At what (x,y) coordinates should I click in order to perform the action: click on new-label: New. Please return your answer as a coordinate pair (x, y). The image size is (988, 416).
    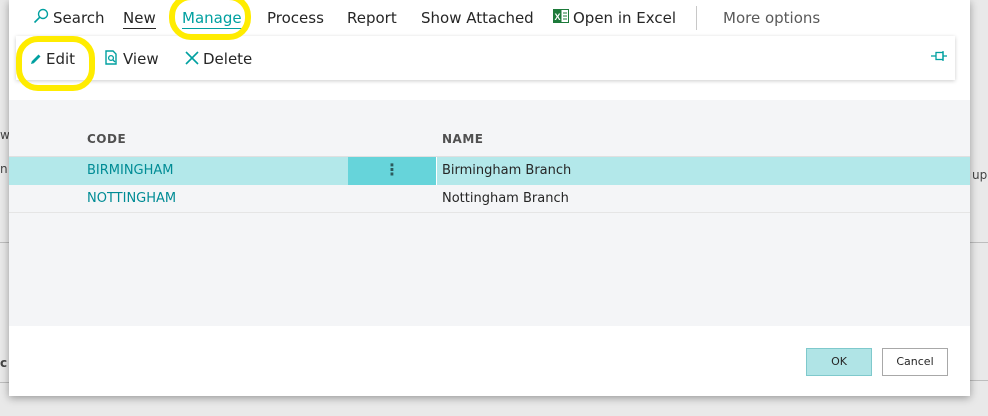
    Looking at the image, I should click on (139, 19).